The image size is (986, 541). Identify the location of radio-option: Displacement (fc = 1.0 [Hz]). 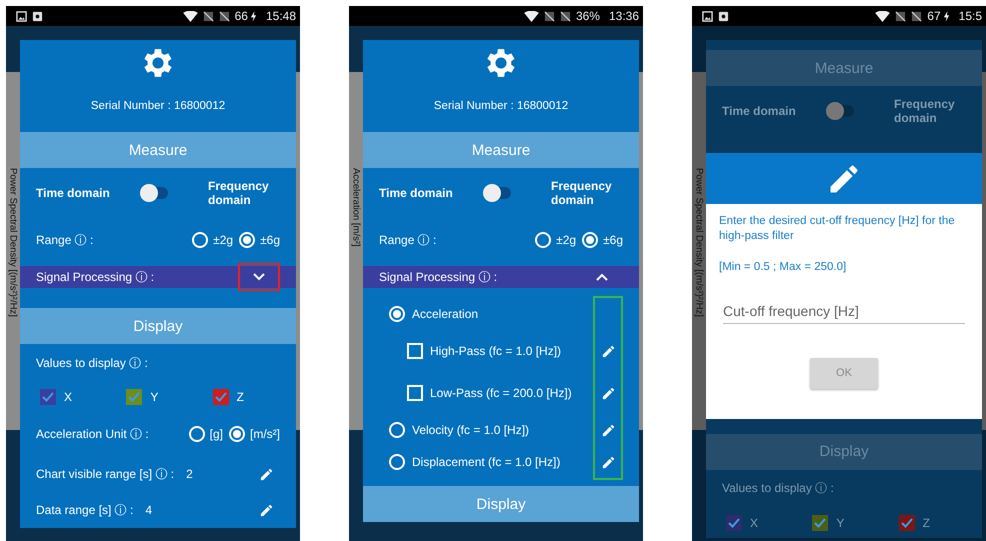
(491, 462).